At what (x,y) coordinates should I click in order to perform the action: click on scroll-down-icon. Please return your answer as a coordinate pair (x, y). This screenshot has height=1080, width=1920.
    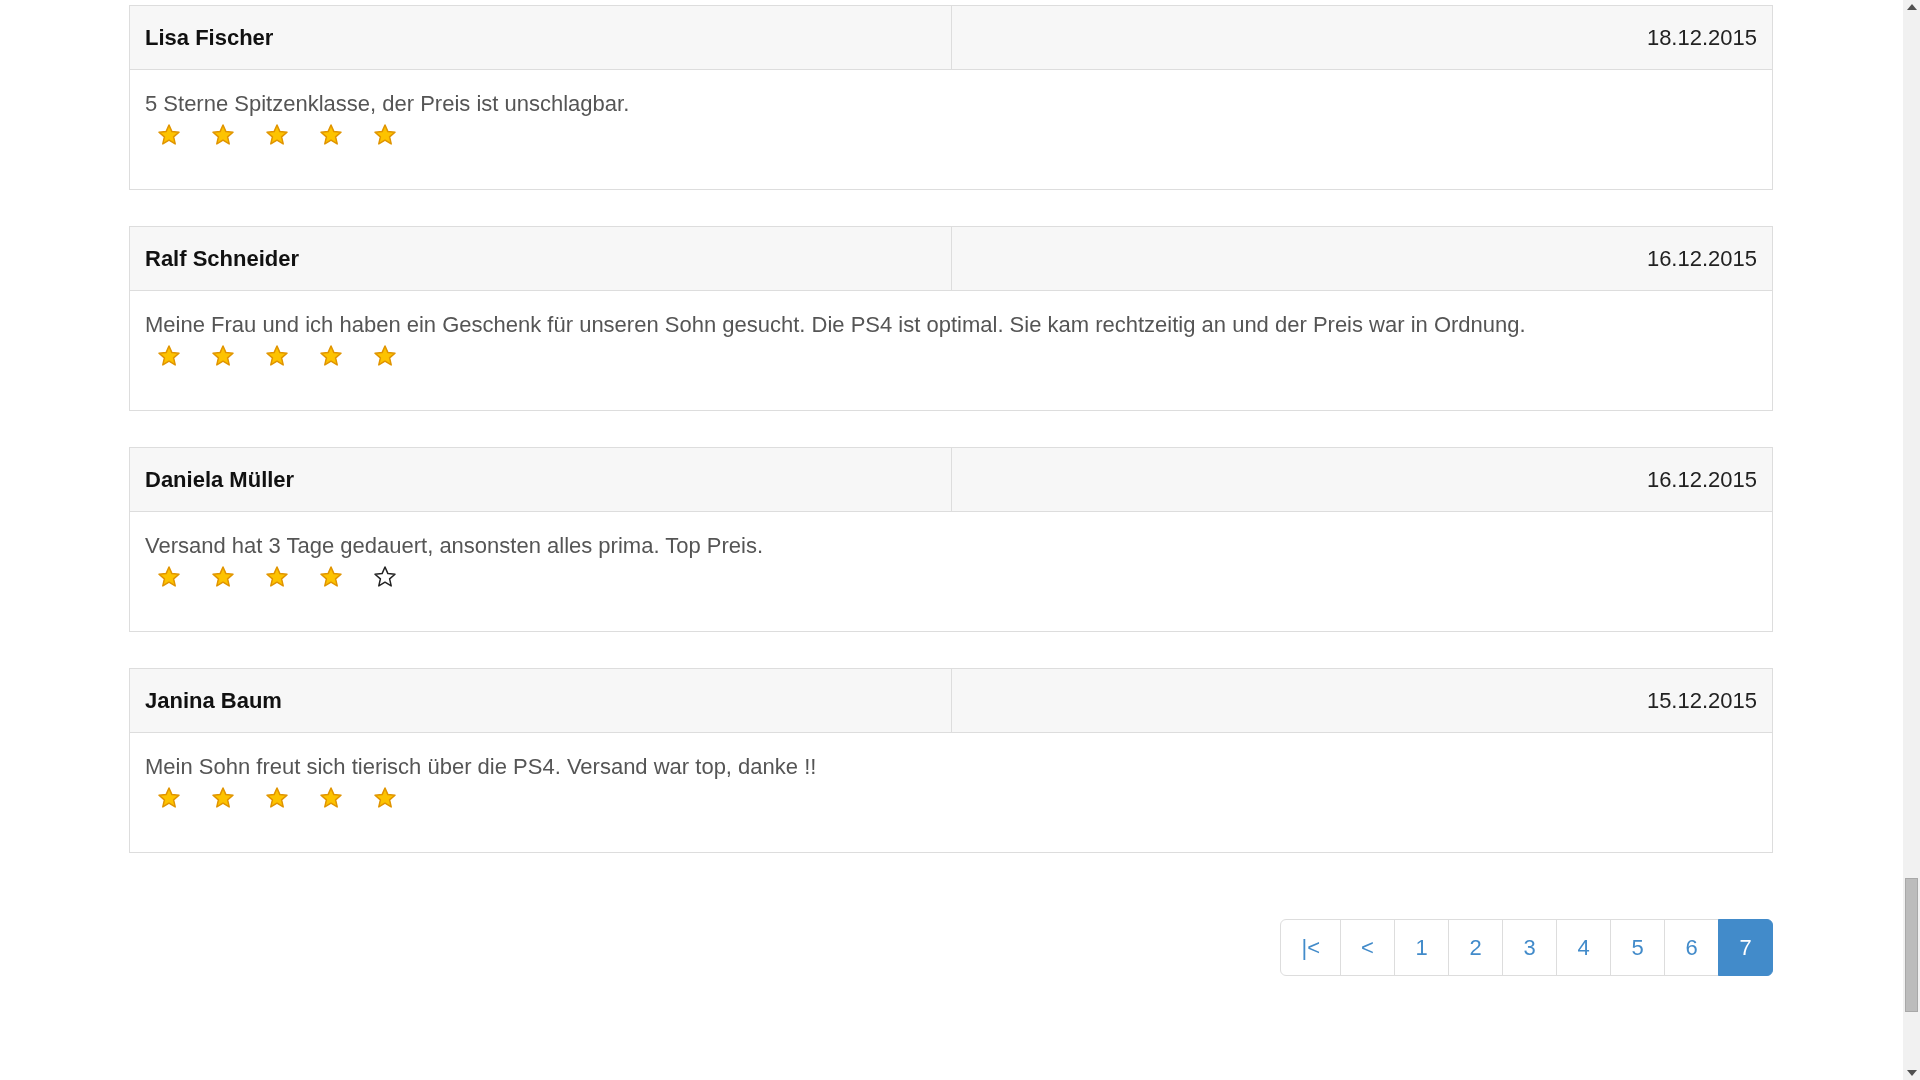
    Looking at the image, I should click on (1911, 1073).